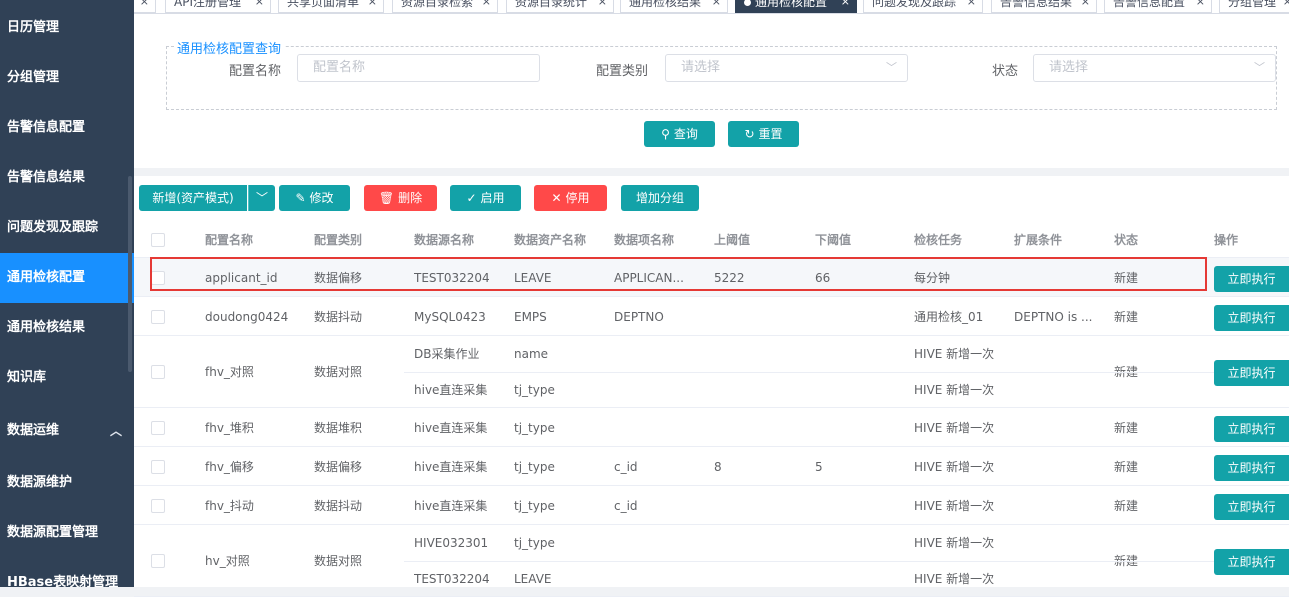 The height and width of the screenshot is (597, 1289). I want to click on sidebar-item-datasource-config: 数据源配置管理, so click(67, 533).